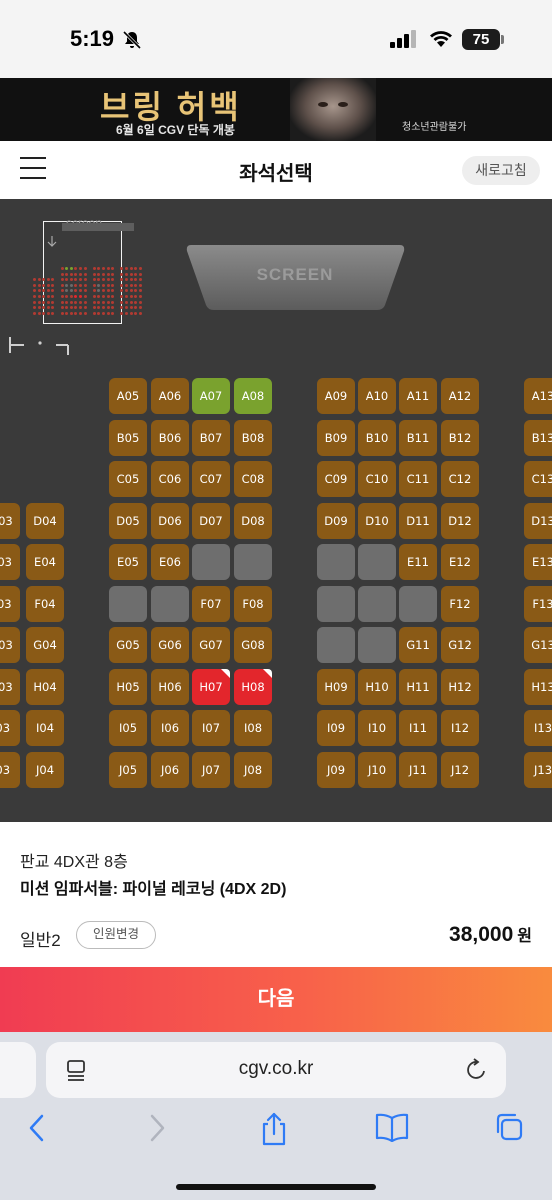 The height and width of the screenshot is (1200, 552). I want to click on seat-j05: J05, so click(128, 770).